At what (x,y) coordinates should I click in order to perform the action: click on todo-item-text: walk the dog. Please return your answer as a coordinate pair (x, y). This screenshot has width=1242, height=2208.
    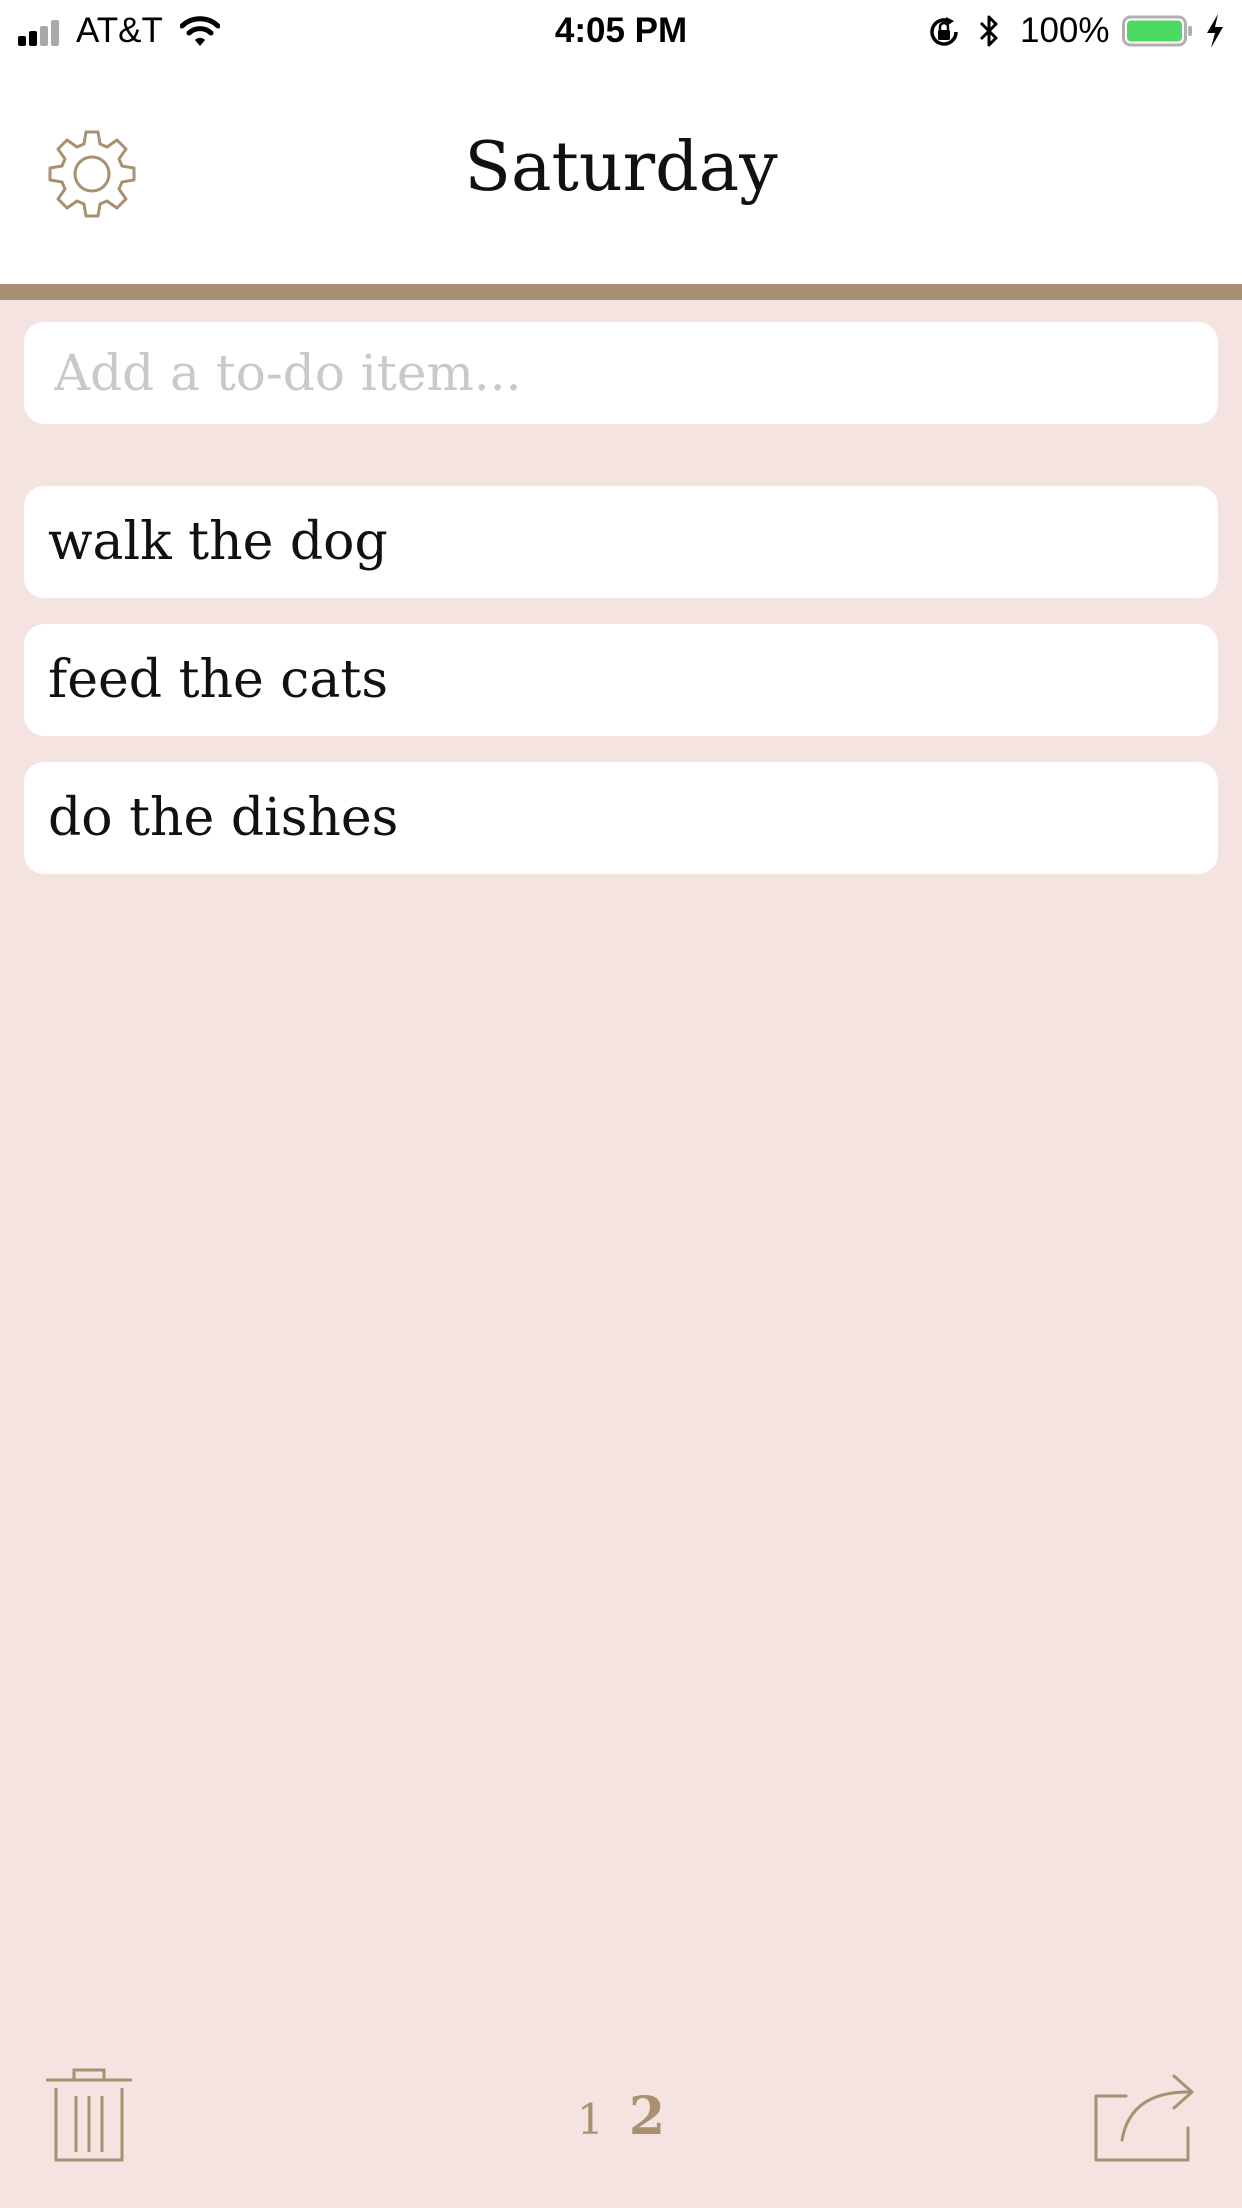
    Looking at the image, I should click on (218, 542).